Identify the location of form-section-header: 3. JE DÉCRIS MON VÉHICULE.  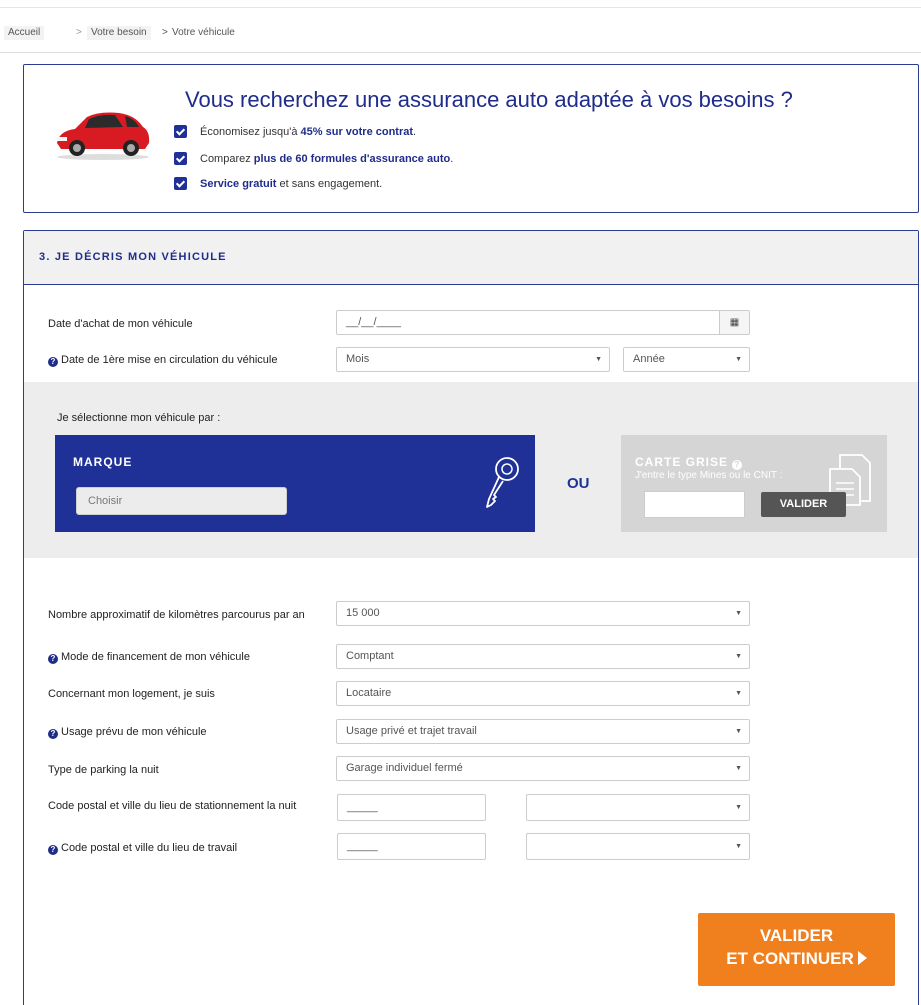
(471, 258).